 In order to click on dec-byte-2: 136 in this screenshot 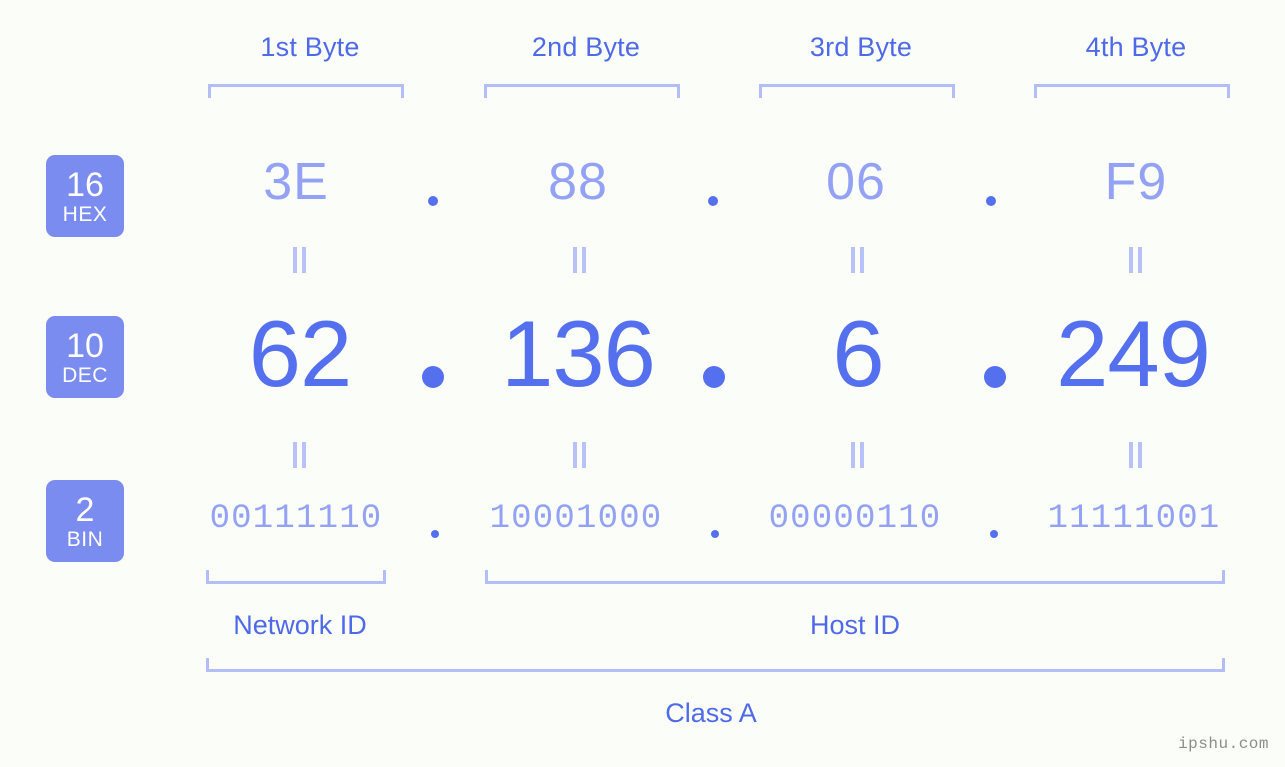, I will do `click(578, 353)`.